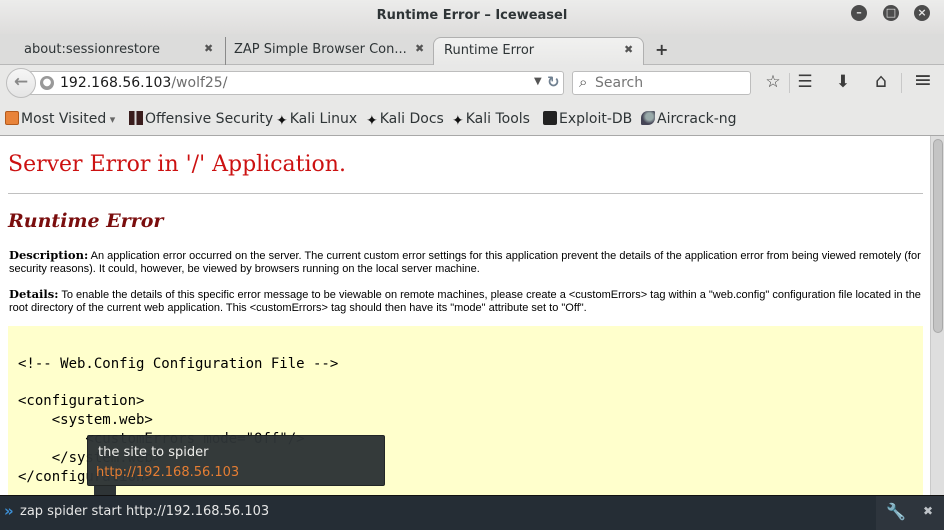 The height and width of the screenshot is (530, 944). I want to click on bookmark-kali-docs: ✦ Kali Docs, so click(405, 120).